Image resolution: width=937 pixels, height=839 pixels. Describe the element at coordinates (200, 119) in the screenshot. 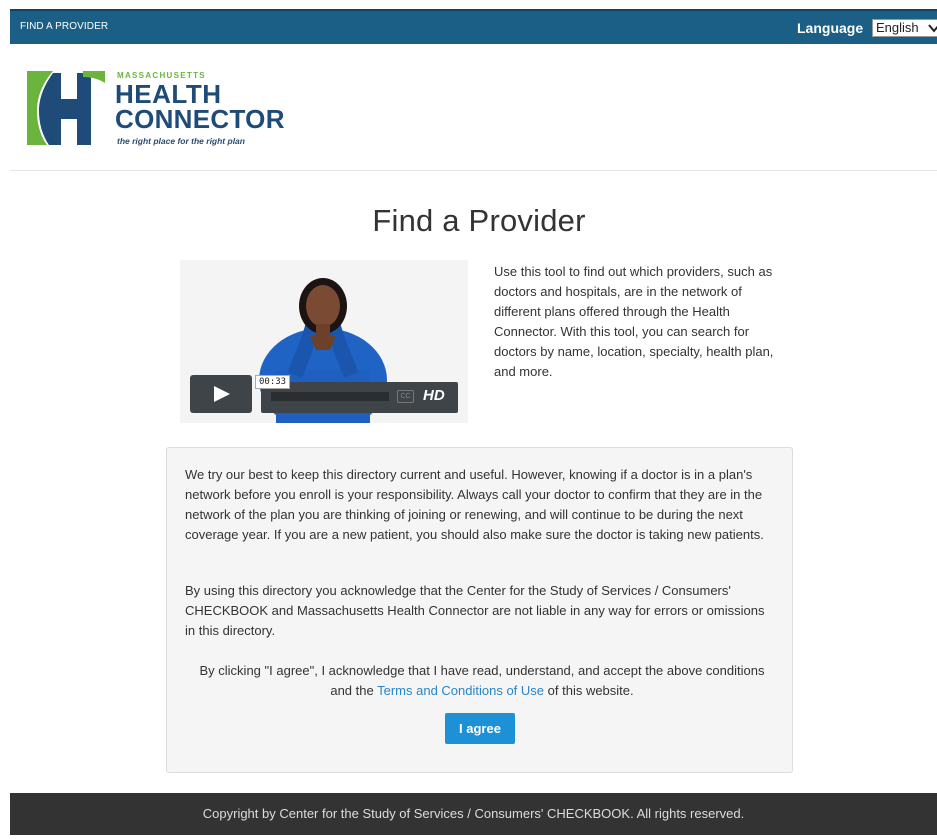

I see `logo-connector: CONNECTOR` at that location.